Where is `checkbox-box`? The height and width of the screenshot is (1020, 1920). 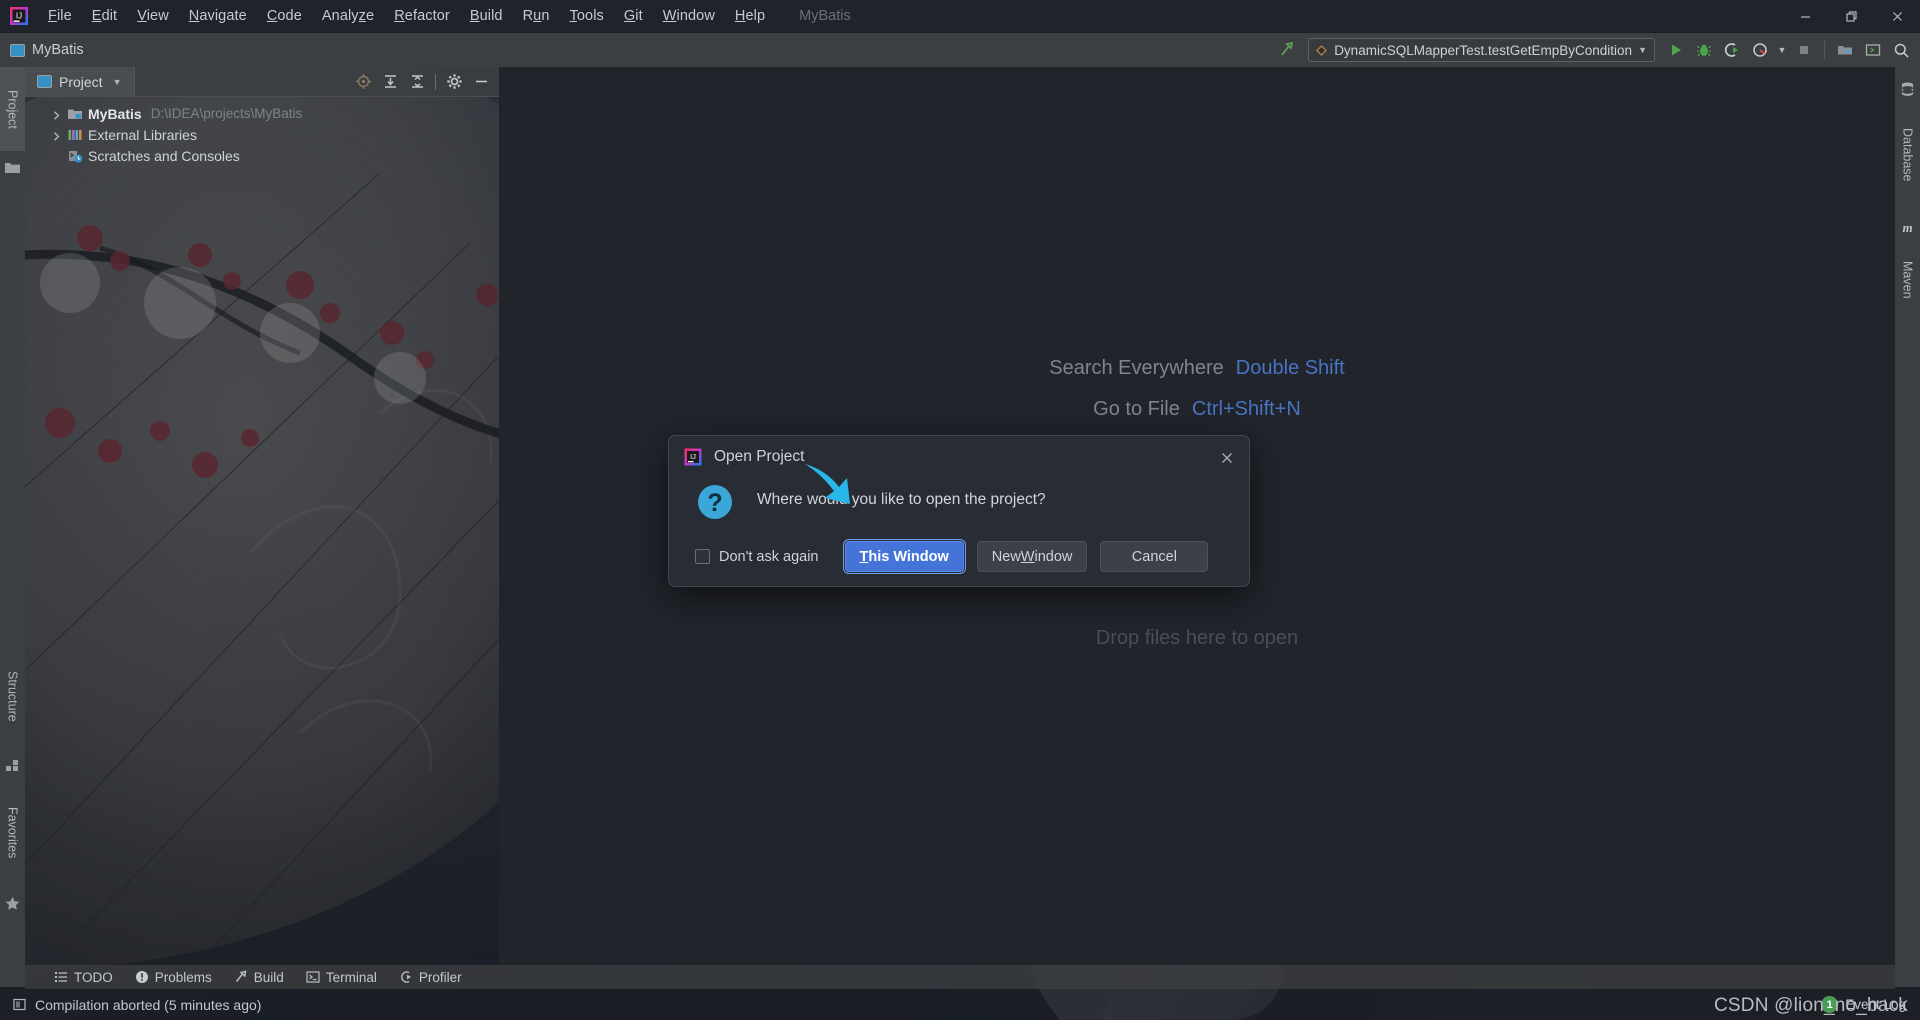 checkbox-box is located at coordinates (702, 556).